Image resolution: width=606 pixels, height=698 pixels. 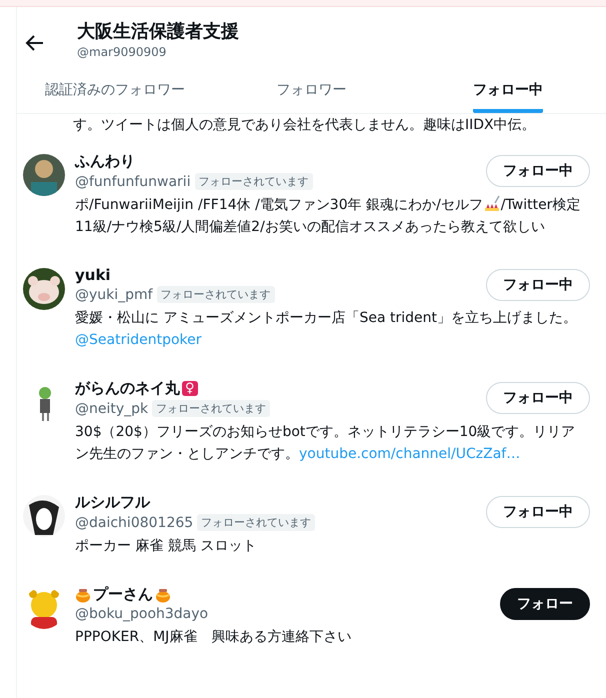 I want to click on tab: フォロー中, so click(x=507, y=93).